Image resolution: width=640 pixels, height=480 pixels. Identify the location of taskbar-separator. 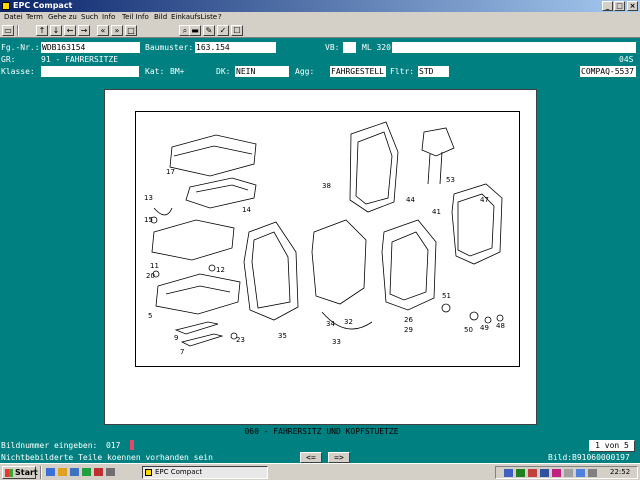
(41, 472).